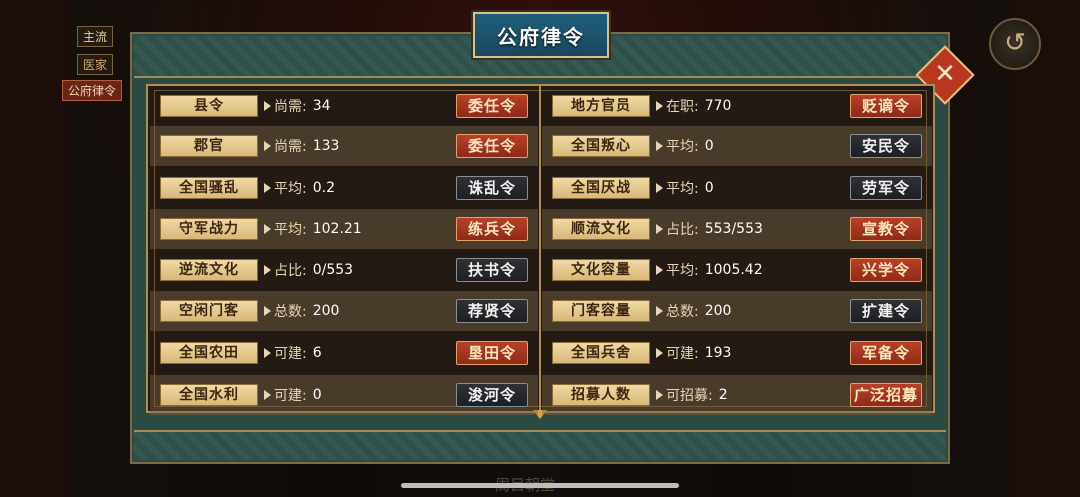 The height and width of the screenshot is (497, 1080). Describe the element at coordinates (601, 353) in the screenshot. I see `stat-label: 全国兵舍` at that location.